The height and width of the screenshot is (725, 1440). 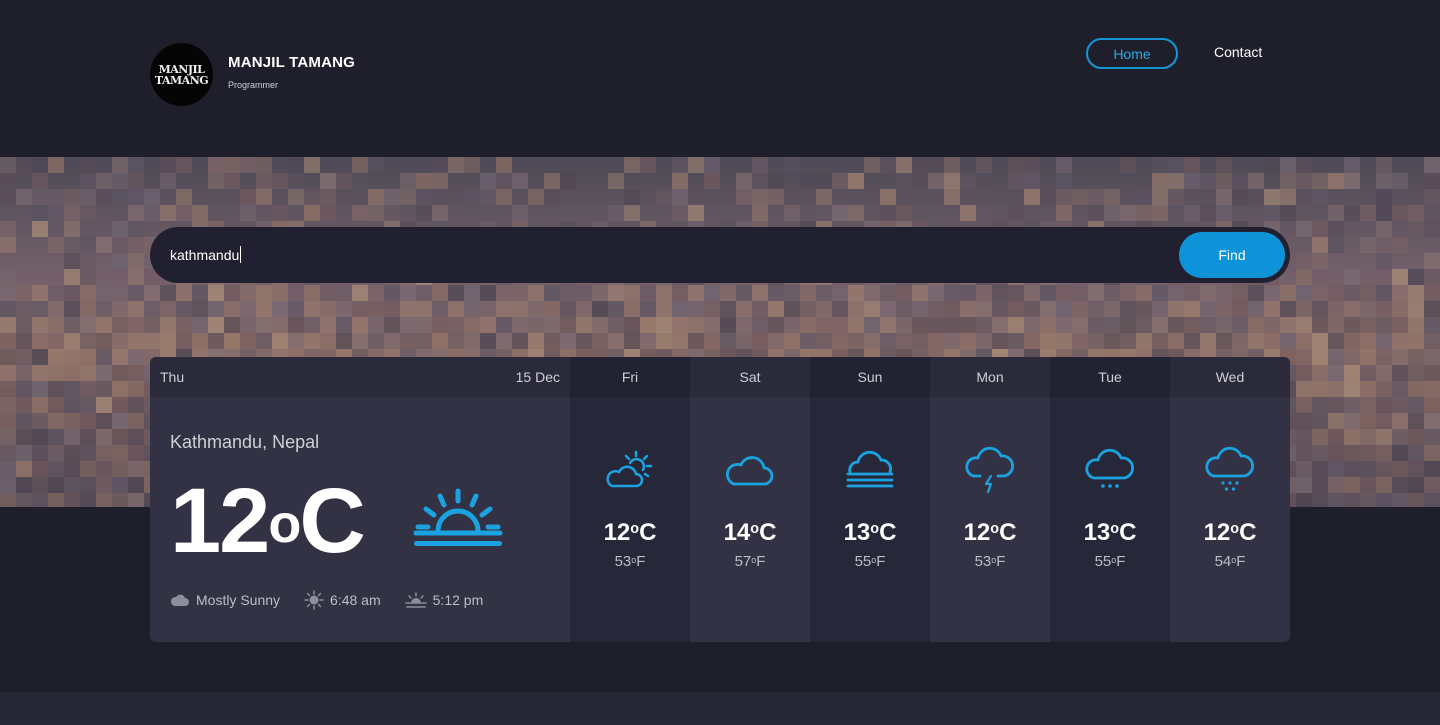 What do you see at coordinates (181, 74) in the screenshot?
I see `logo: MANJIL TAMANG` at bounding box center [181, 74].